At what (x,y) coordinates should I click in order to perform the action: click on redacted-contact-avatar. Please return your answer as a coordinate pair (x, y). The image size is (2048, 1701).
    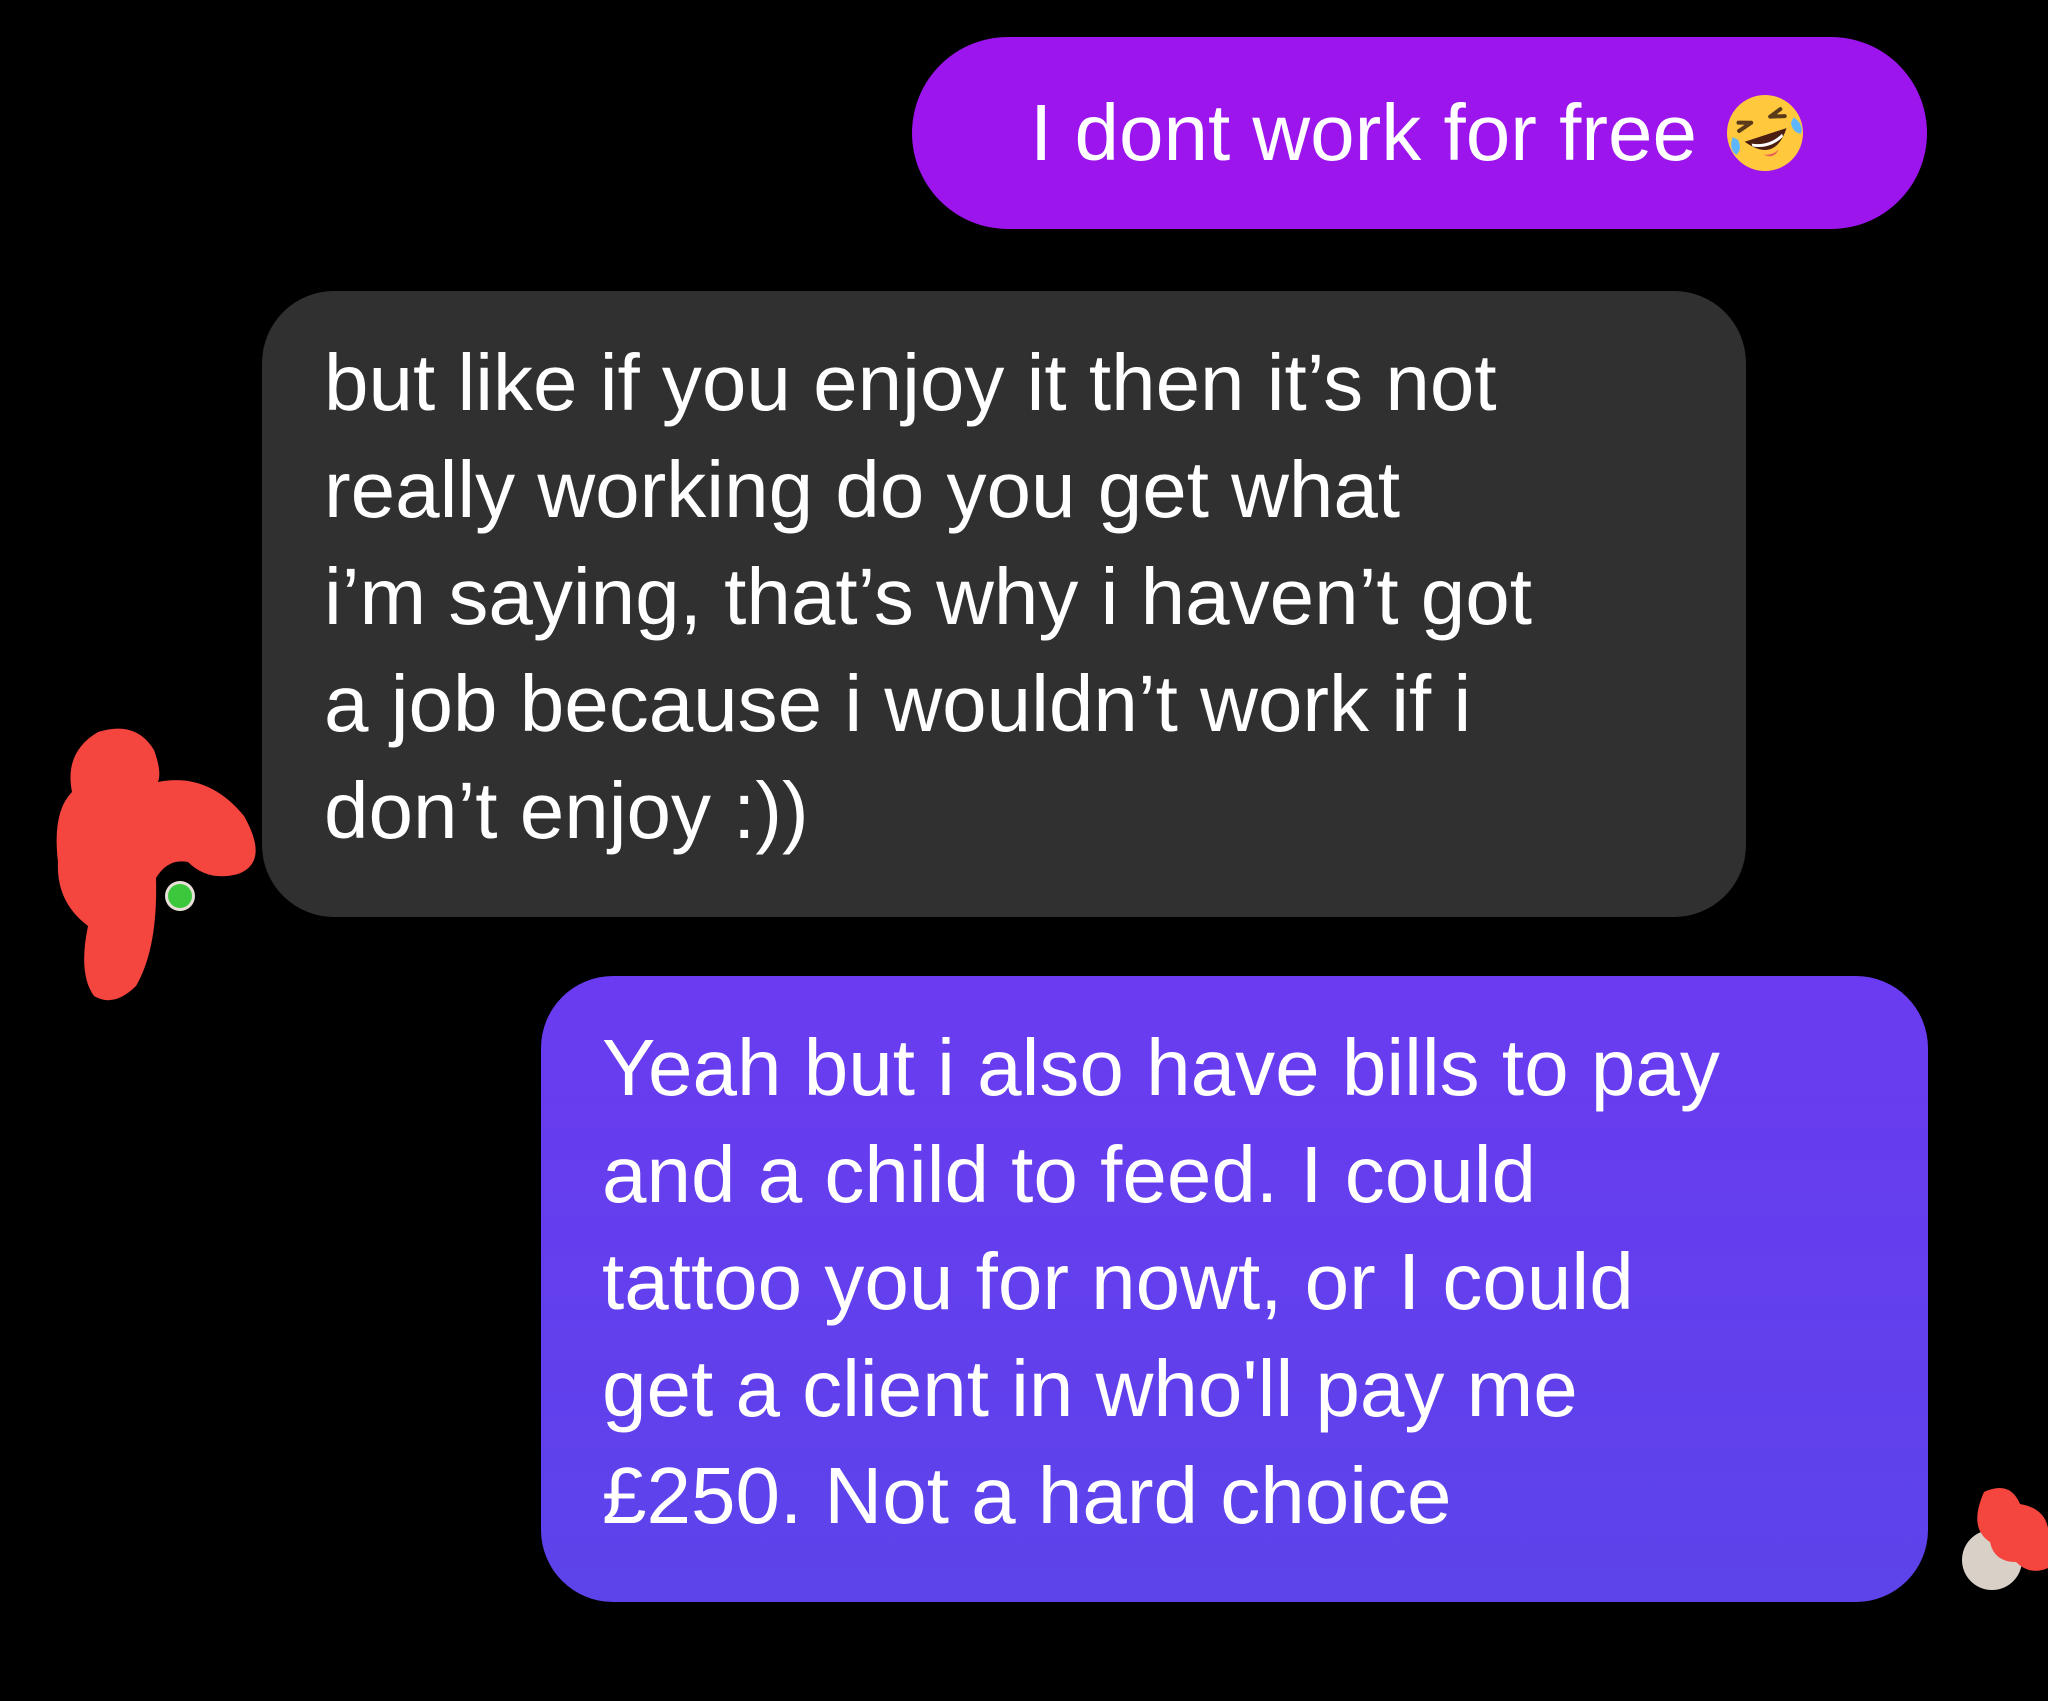
    Looking at the image, I should click on (156, 860).